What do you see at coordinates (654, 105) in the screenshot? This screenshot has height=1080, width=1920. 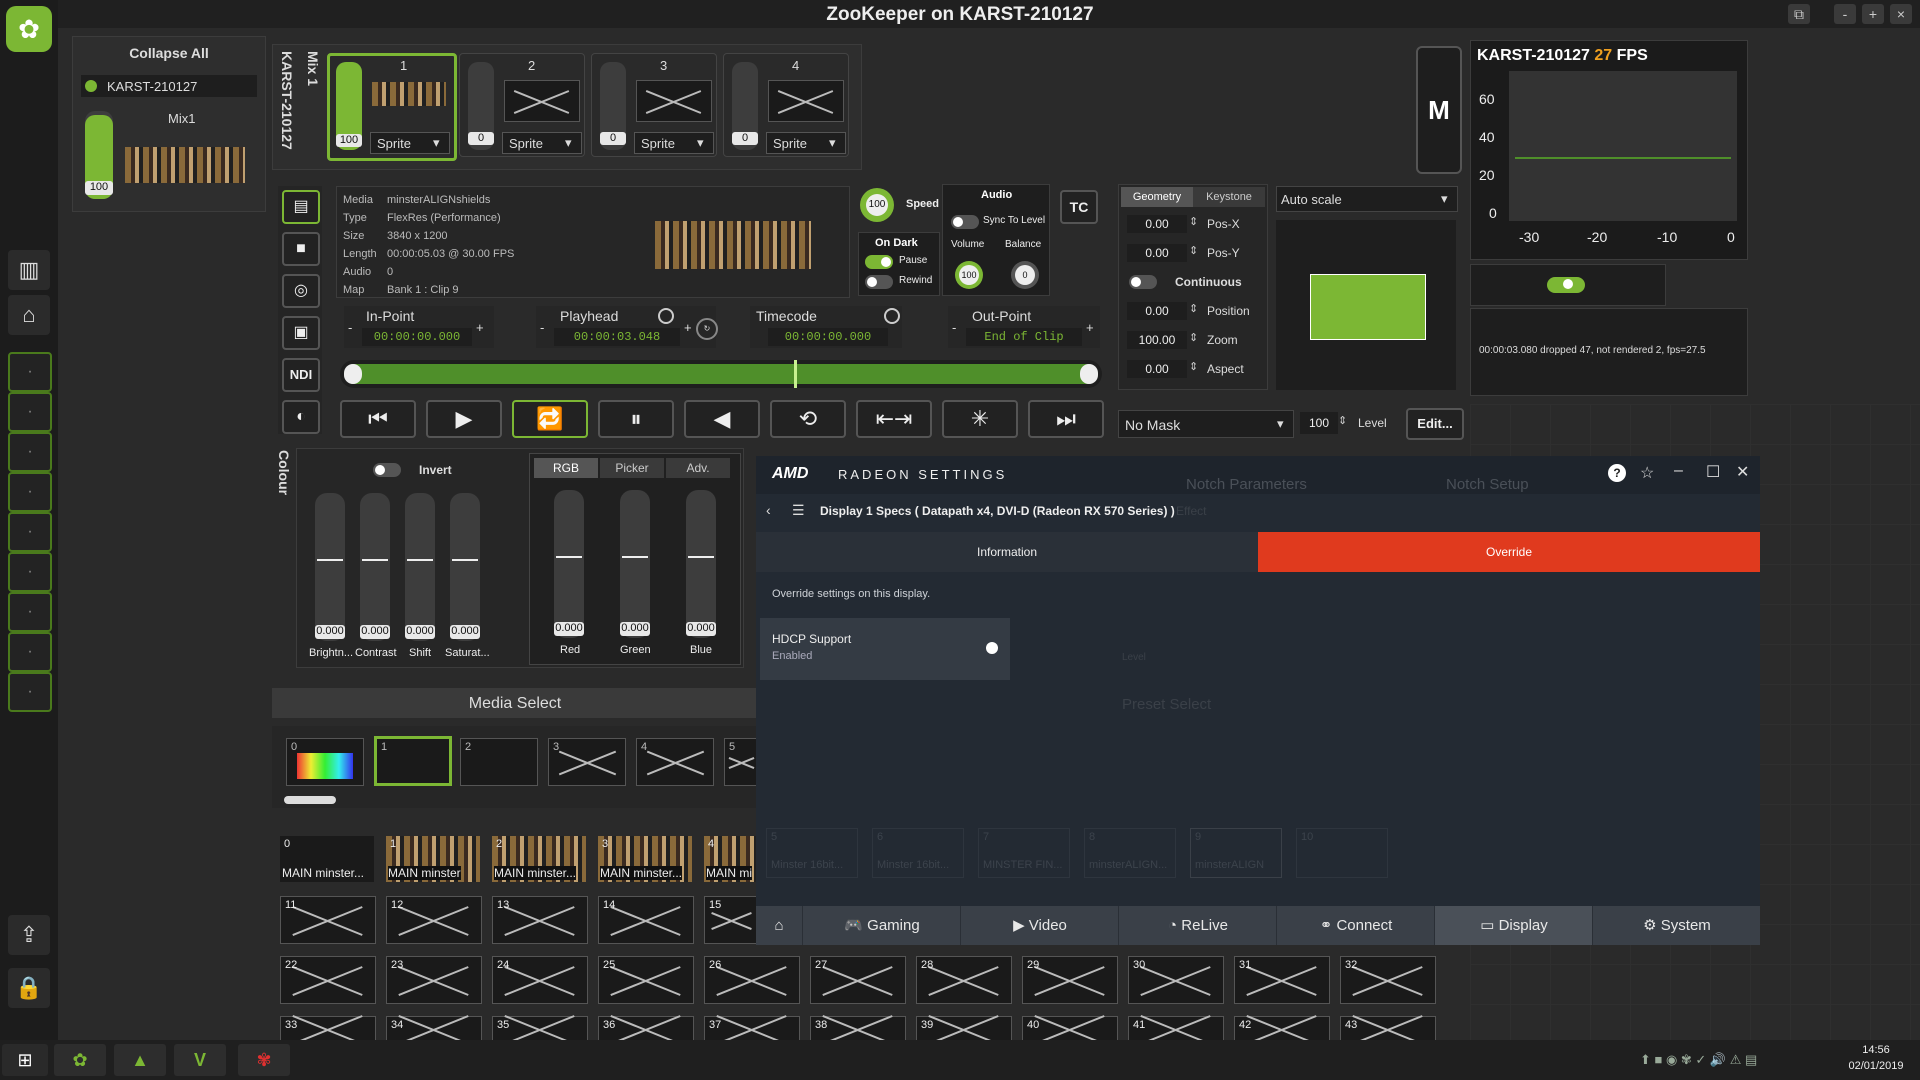 I see `layer-3: 3 0 Sprite ▾` at bounding box center [654, 105].